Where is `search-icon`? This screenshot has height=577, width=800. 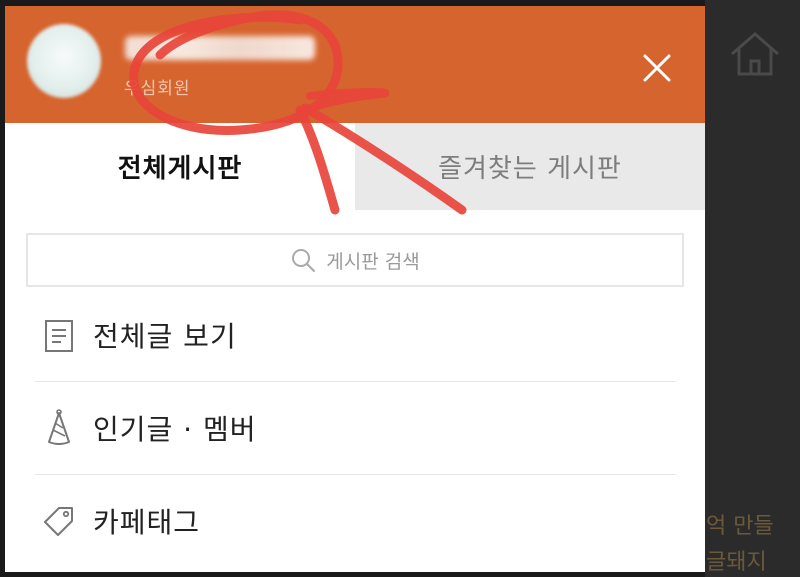 search-icon is located at coordinates (304, 260).